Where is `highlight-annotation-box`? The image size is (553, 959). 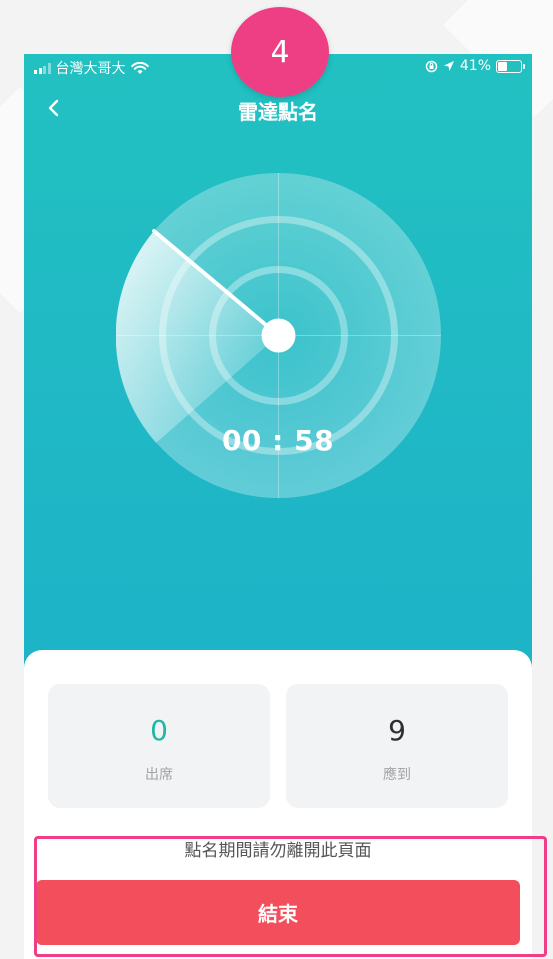
highlight-annotation-box is located at coordinates (290, 896).